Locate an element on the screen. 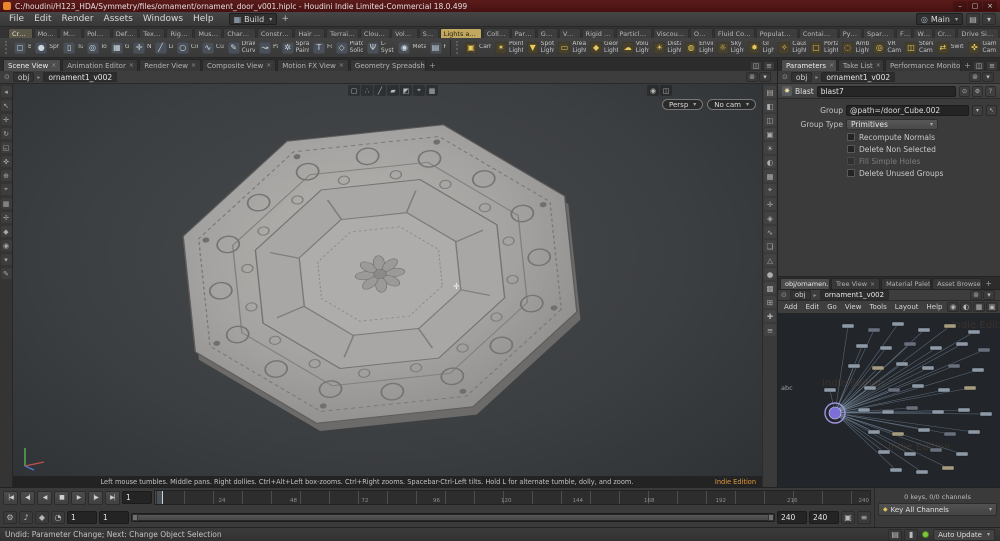 The width and height of the screenshot is (1000, 541). tool-environment-light: ◍ Environment Light is located at coordinates (699, 48).